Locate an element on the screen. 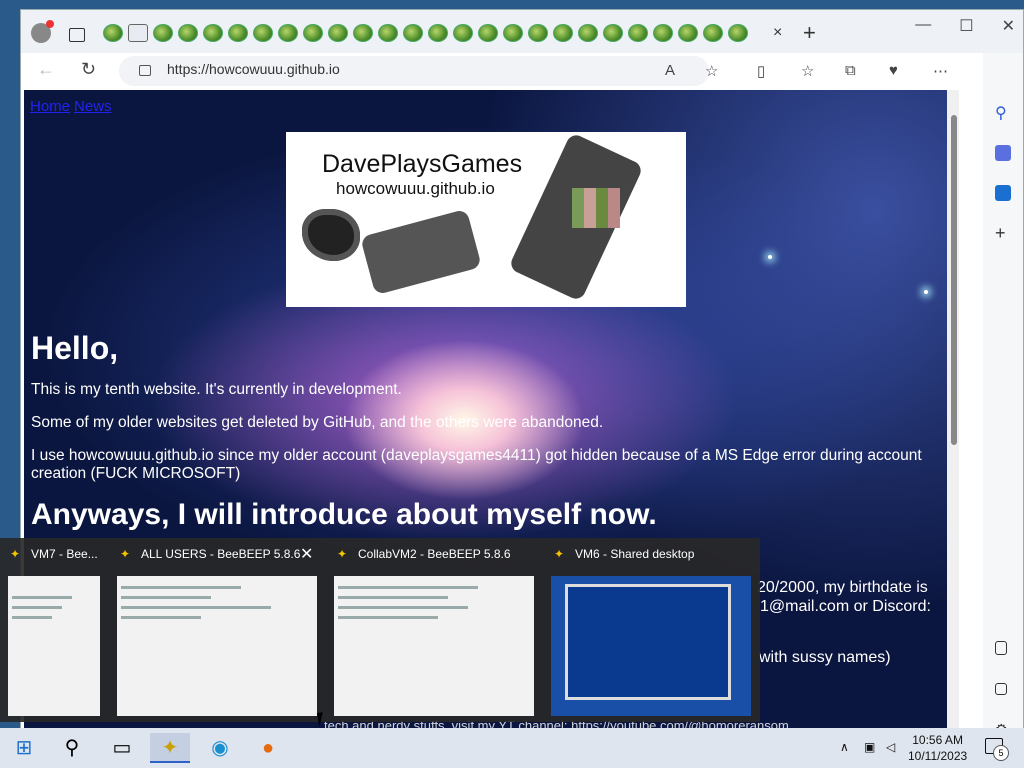  paragraph-fragment: 20/2000, my birthdate is is located at coordinates (842, 587).